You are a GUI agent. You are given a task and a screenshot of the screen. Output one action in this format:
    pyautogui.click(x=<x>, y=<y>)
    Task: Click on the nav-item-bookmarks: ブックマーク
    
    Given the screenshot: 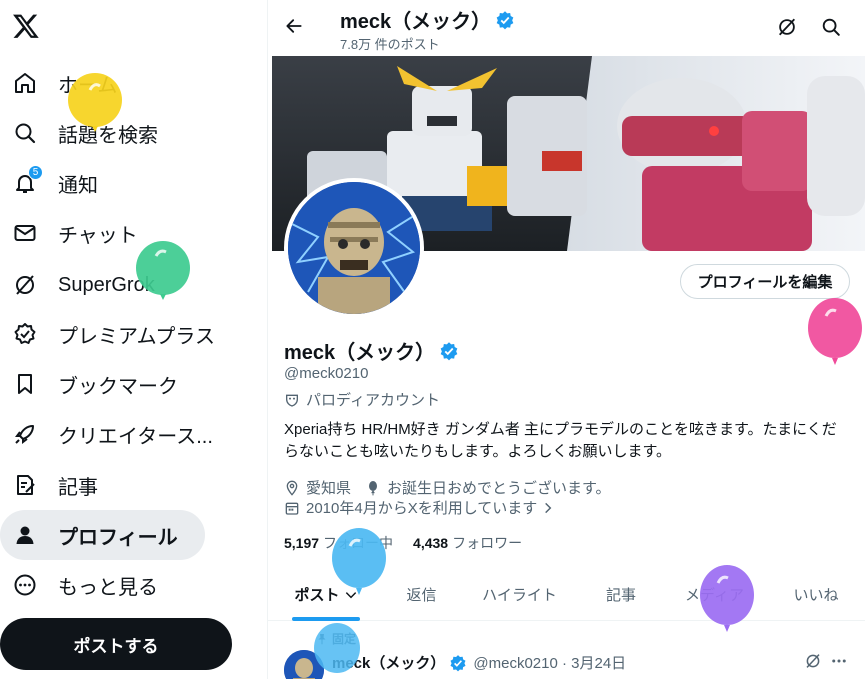 What is the action you would take?
    pyautogui.click(x=89, y=384)
    